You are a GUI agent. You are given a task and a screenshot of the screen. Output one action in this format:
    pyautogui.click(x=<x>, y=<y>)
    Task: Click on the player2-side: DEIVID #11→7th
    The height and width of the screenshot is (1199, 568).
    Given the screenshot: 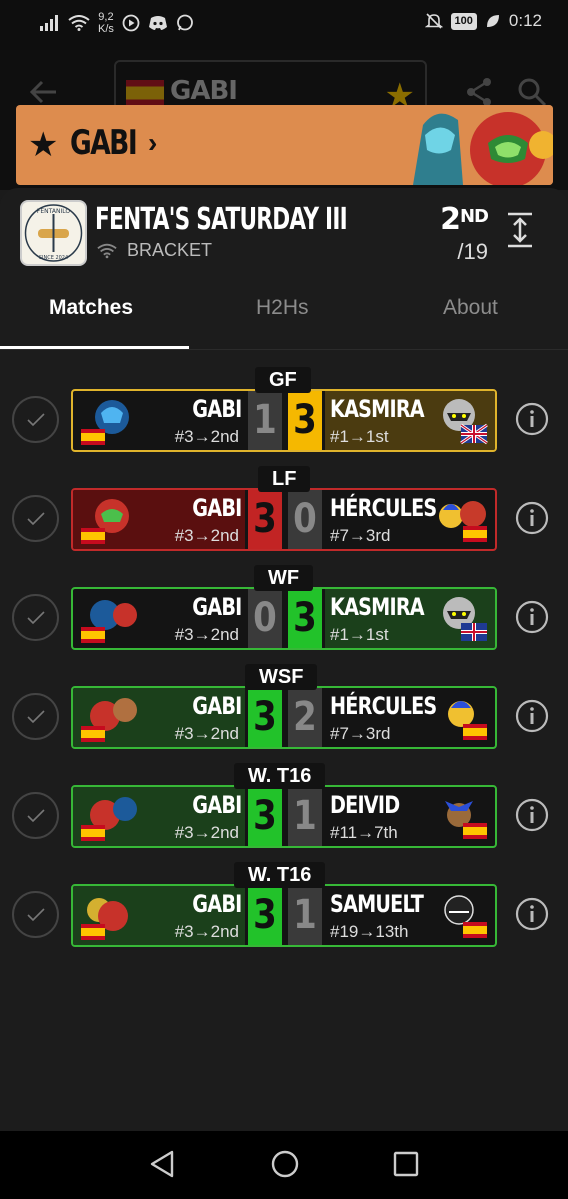 What is the action you would take?
    pyautogui.click(x=410, y=816)
    